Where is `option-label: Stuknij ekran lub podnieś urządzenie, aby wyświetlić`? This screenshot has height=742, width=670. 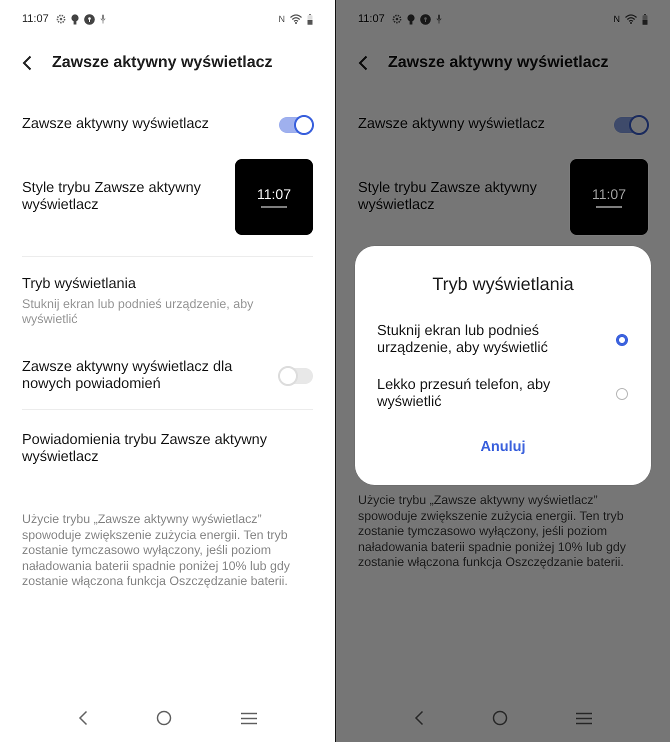 option-label: Stuknij ekran lub podnieś urządzenie, aby wyświetlić is located at coordinates (463, 340).